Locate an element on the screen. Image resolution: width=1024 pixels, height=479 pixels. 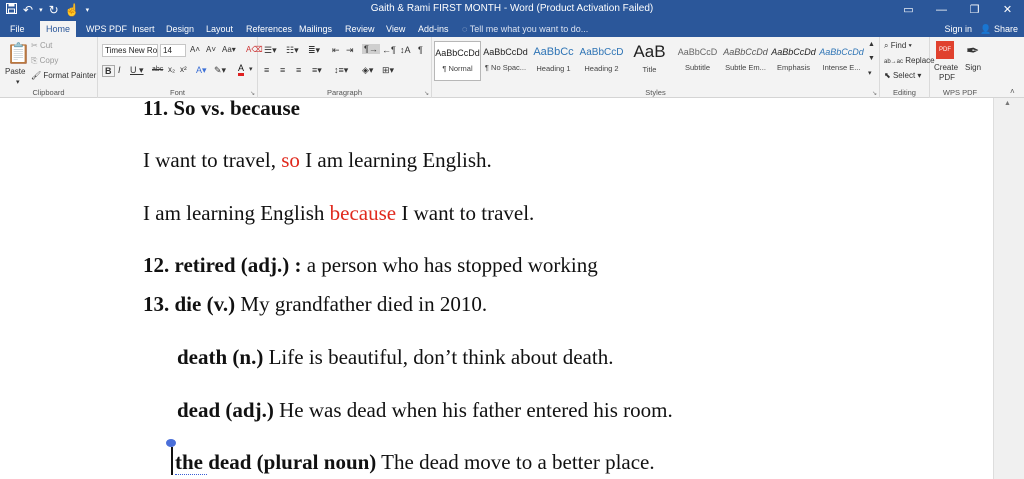
restore-icon: ❐ is located at coordinates (974, 10).